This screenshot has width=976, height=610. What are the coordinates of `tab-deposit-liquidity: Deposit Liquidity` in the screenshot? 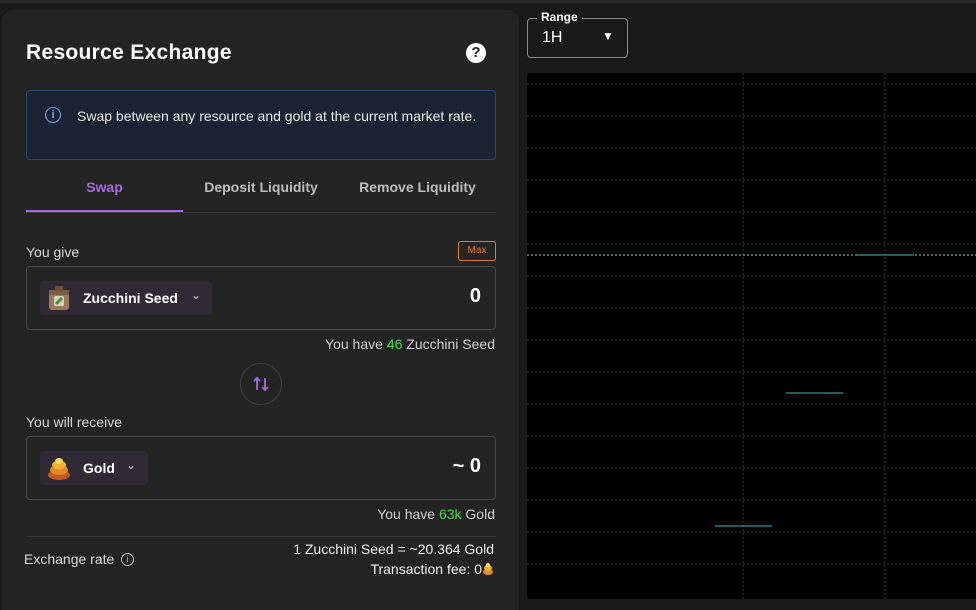 It's located at (261, 187).